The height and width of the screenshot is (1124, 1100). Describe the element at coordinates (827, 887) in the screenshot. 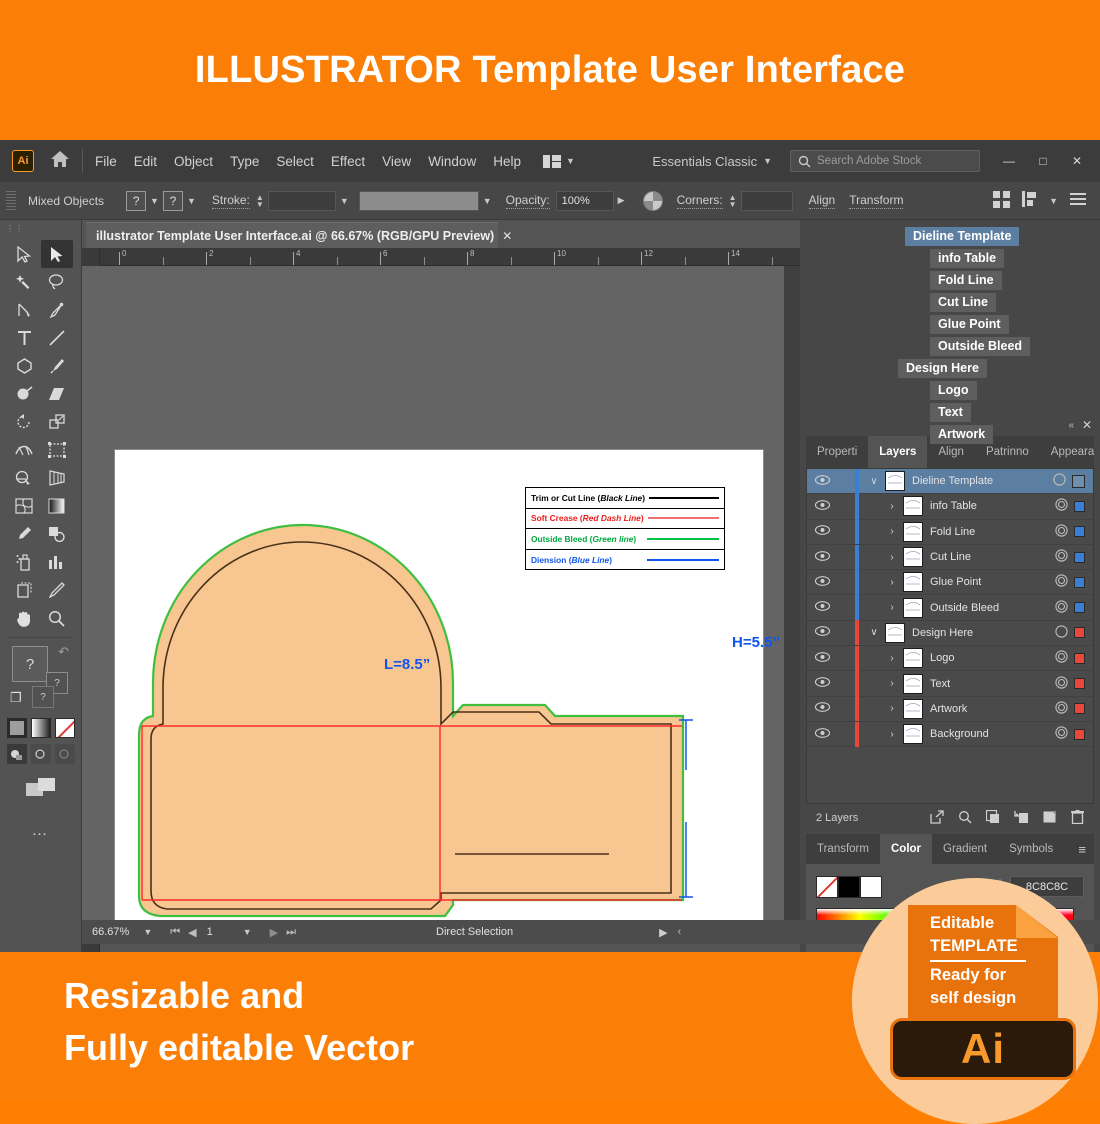

I see `none-swatch` at that location.